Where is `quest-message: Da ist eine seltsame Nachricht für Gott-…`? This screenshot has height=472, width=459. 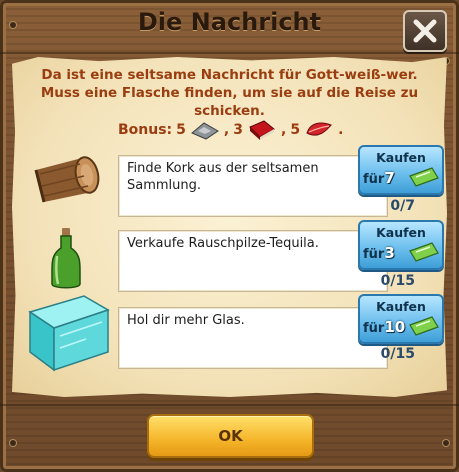 quest-message: Da ist eine seltsame Nachricht für Gott-… is located at coordinates (229, 93).